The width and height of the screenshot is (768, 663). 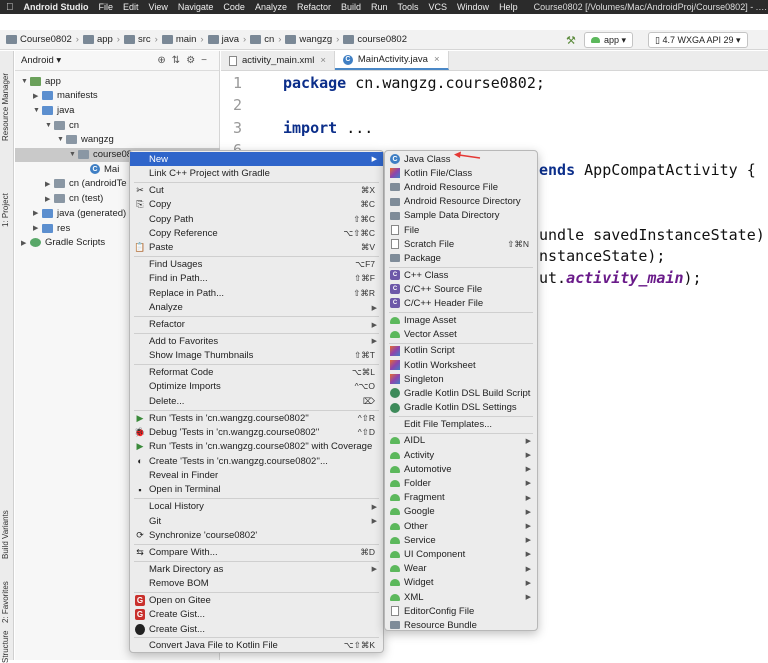 I want to click on menubar-item-code: Code, so click(x=234, y=7).